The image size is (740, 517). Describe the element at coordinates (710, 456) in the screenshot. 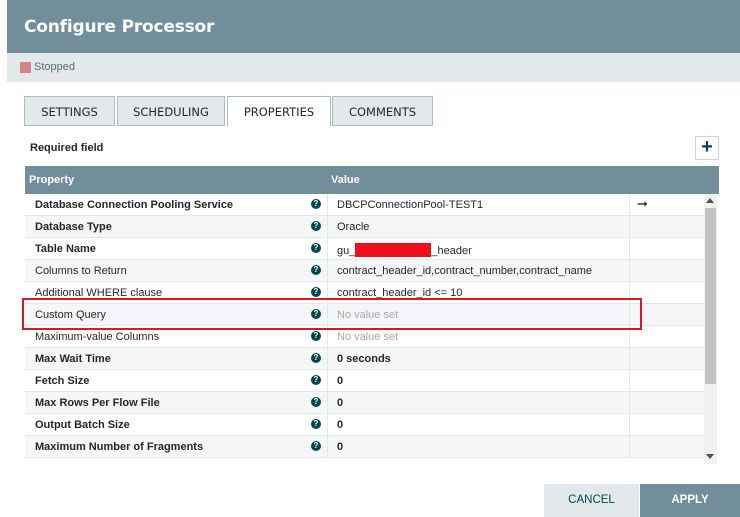

I see `scroll-down-arrow-icon` at that location.